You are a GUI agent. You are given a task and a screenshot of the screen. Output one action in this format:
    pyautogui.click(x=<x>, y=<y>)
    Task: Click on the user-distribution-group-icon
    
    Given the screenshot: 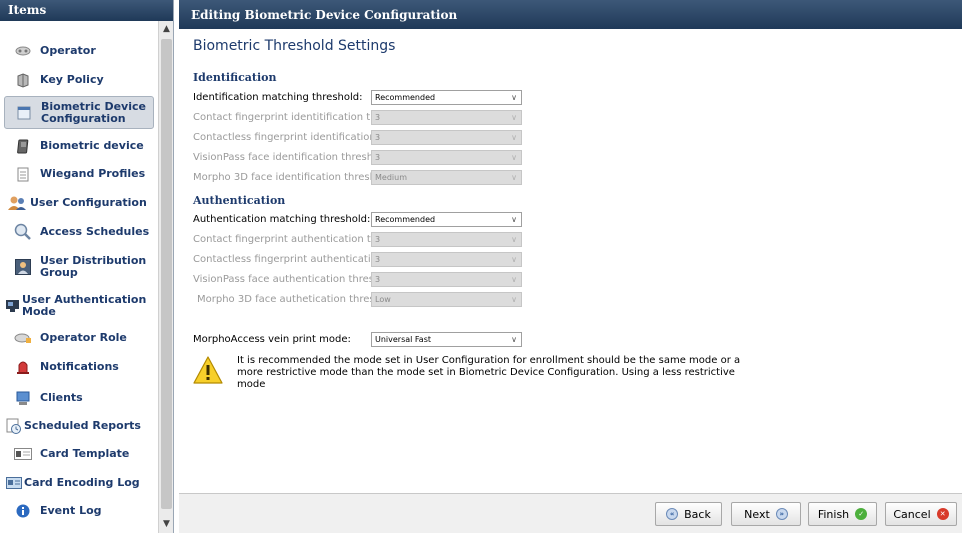 What is the action you would take?
    pyautogui.click(x=23, y=267)
    